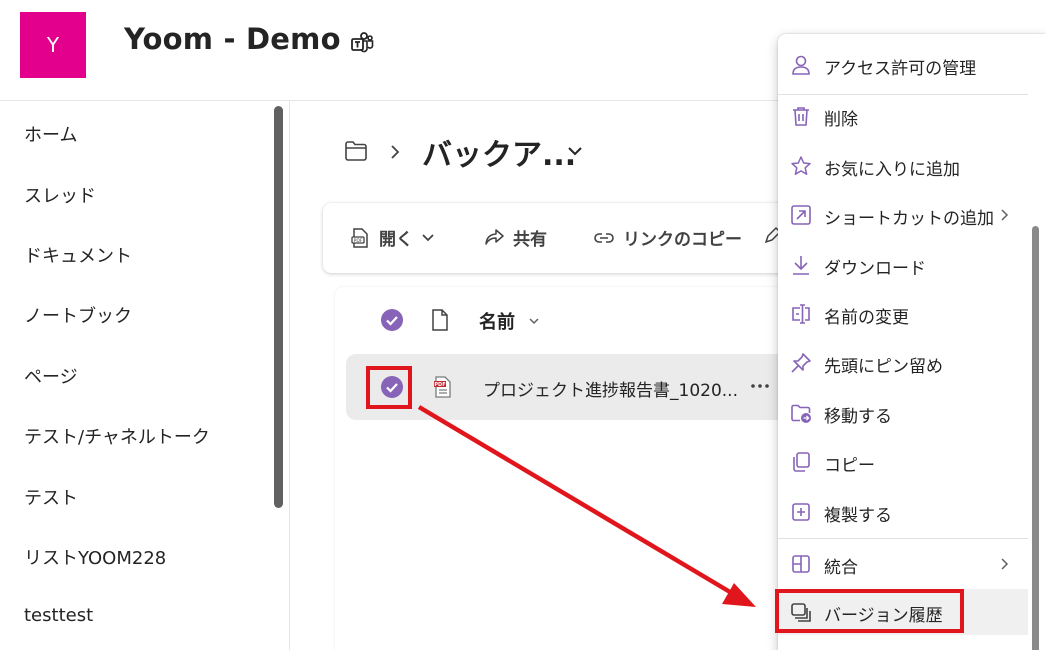  What do you see at coordinates (51, 376) in the screenshot?
I see `nav-item-pages: ページ` at bounding box center [51, 376].